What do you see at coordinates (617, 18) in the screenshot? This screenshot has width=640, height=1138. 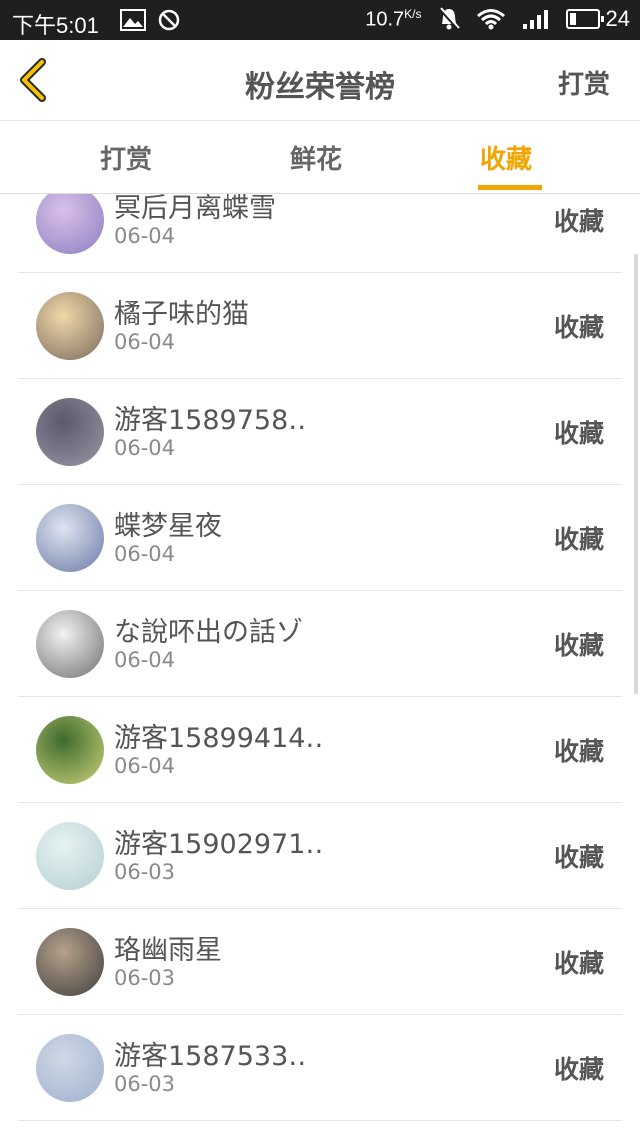 I see `battery-level: 24` at bounding box center [617, 18].